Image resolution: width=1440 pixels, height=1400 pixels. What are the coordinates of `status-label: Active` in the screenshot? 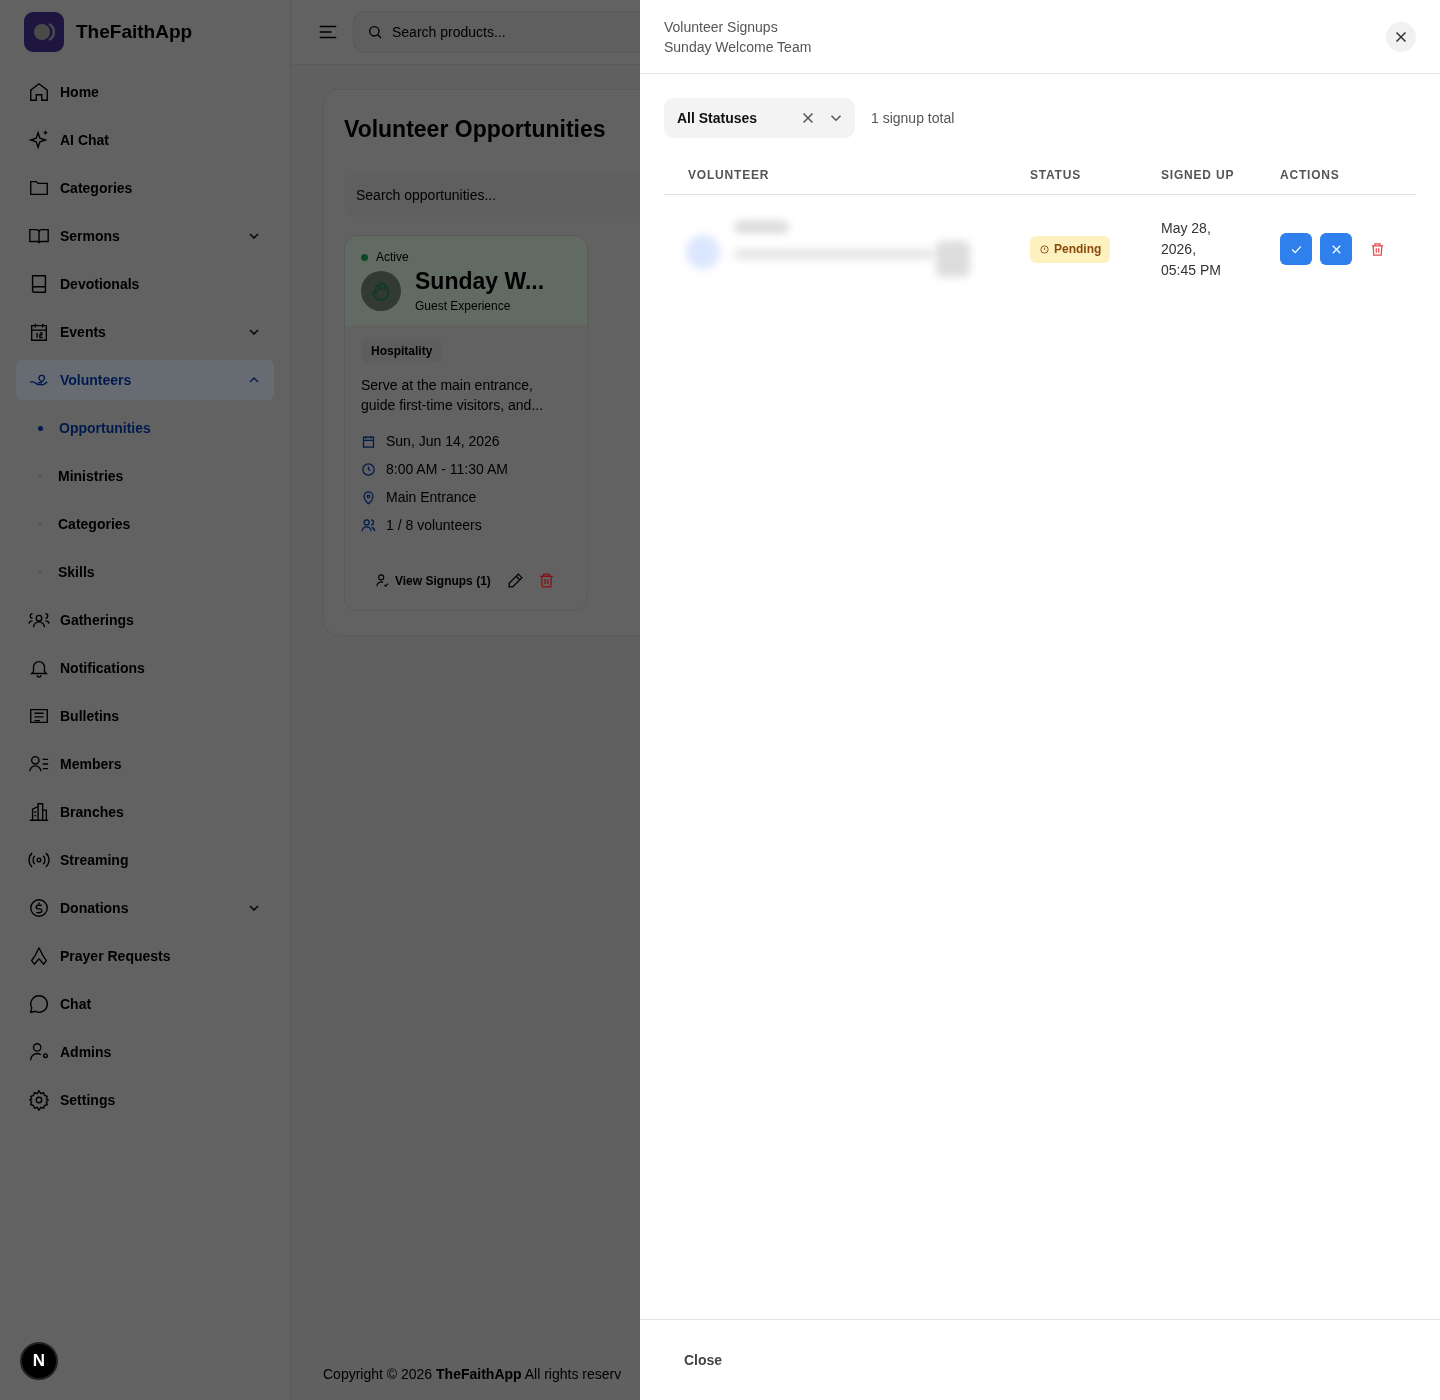 It's located at (392, 257).